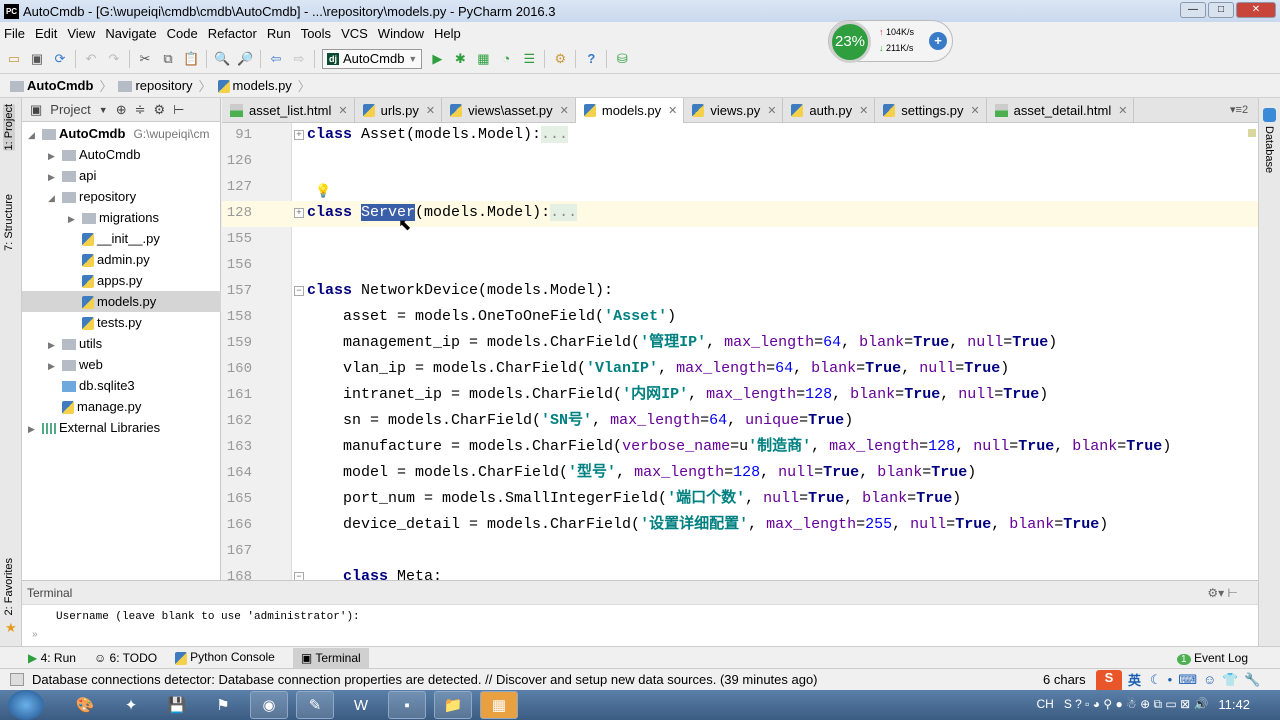  Describe the element at coordinates (51, 85) in the screenshot. I see `breadcrumb-item: AutoCmdb` at that location.